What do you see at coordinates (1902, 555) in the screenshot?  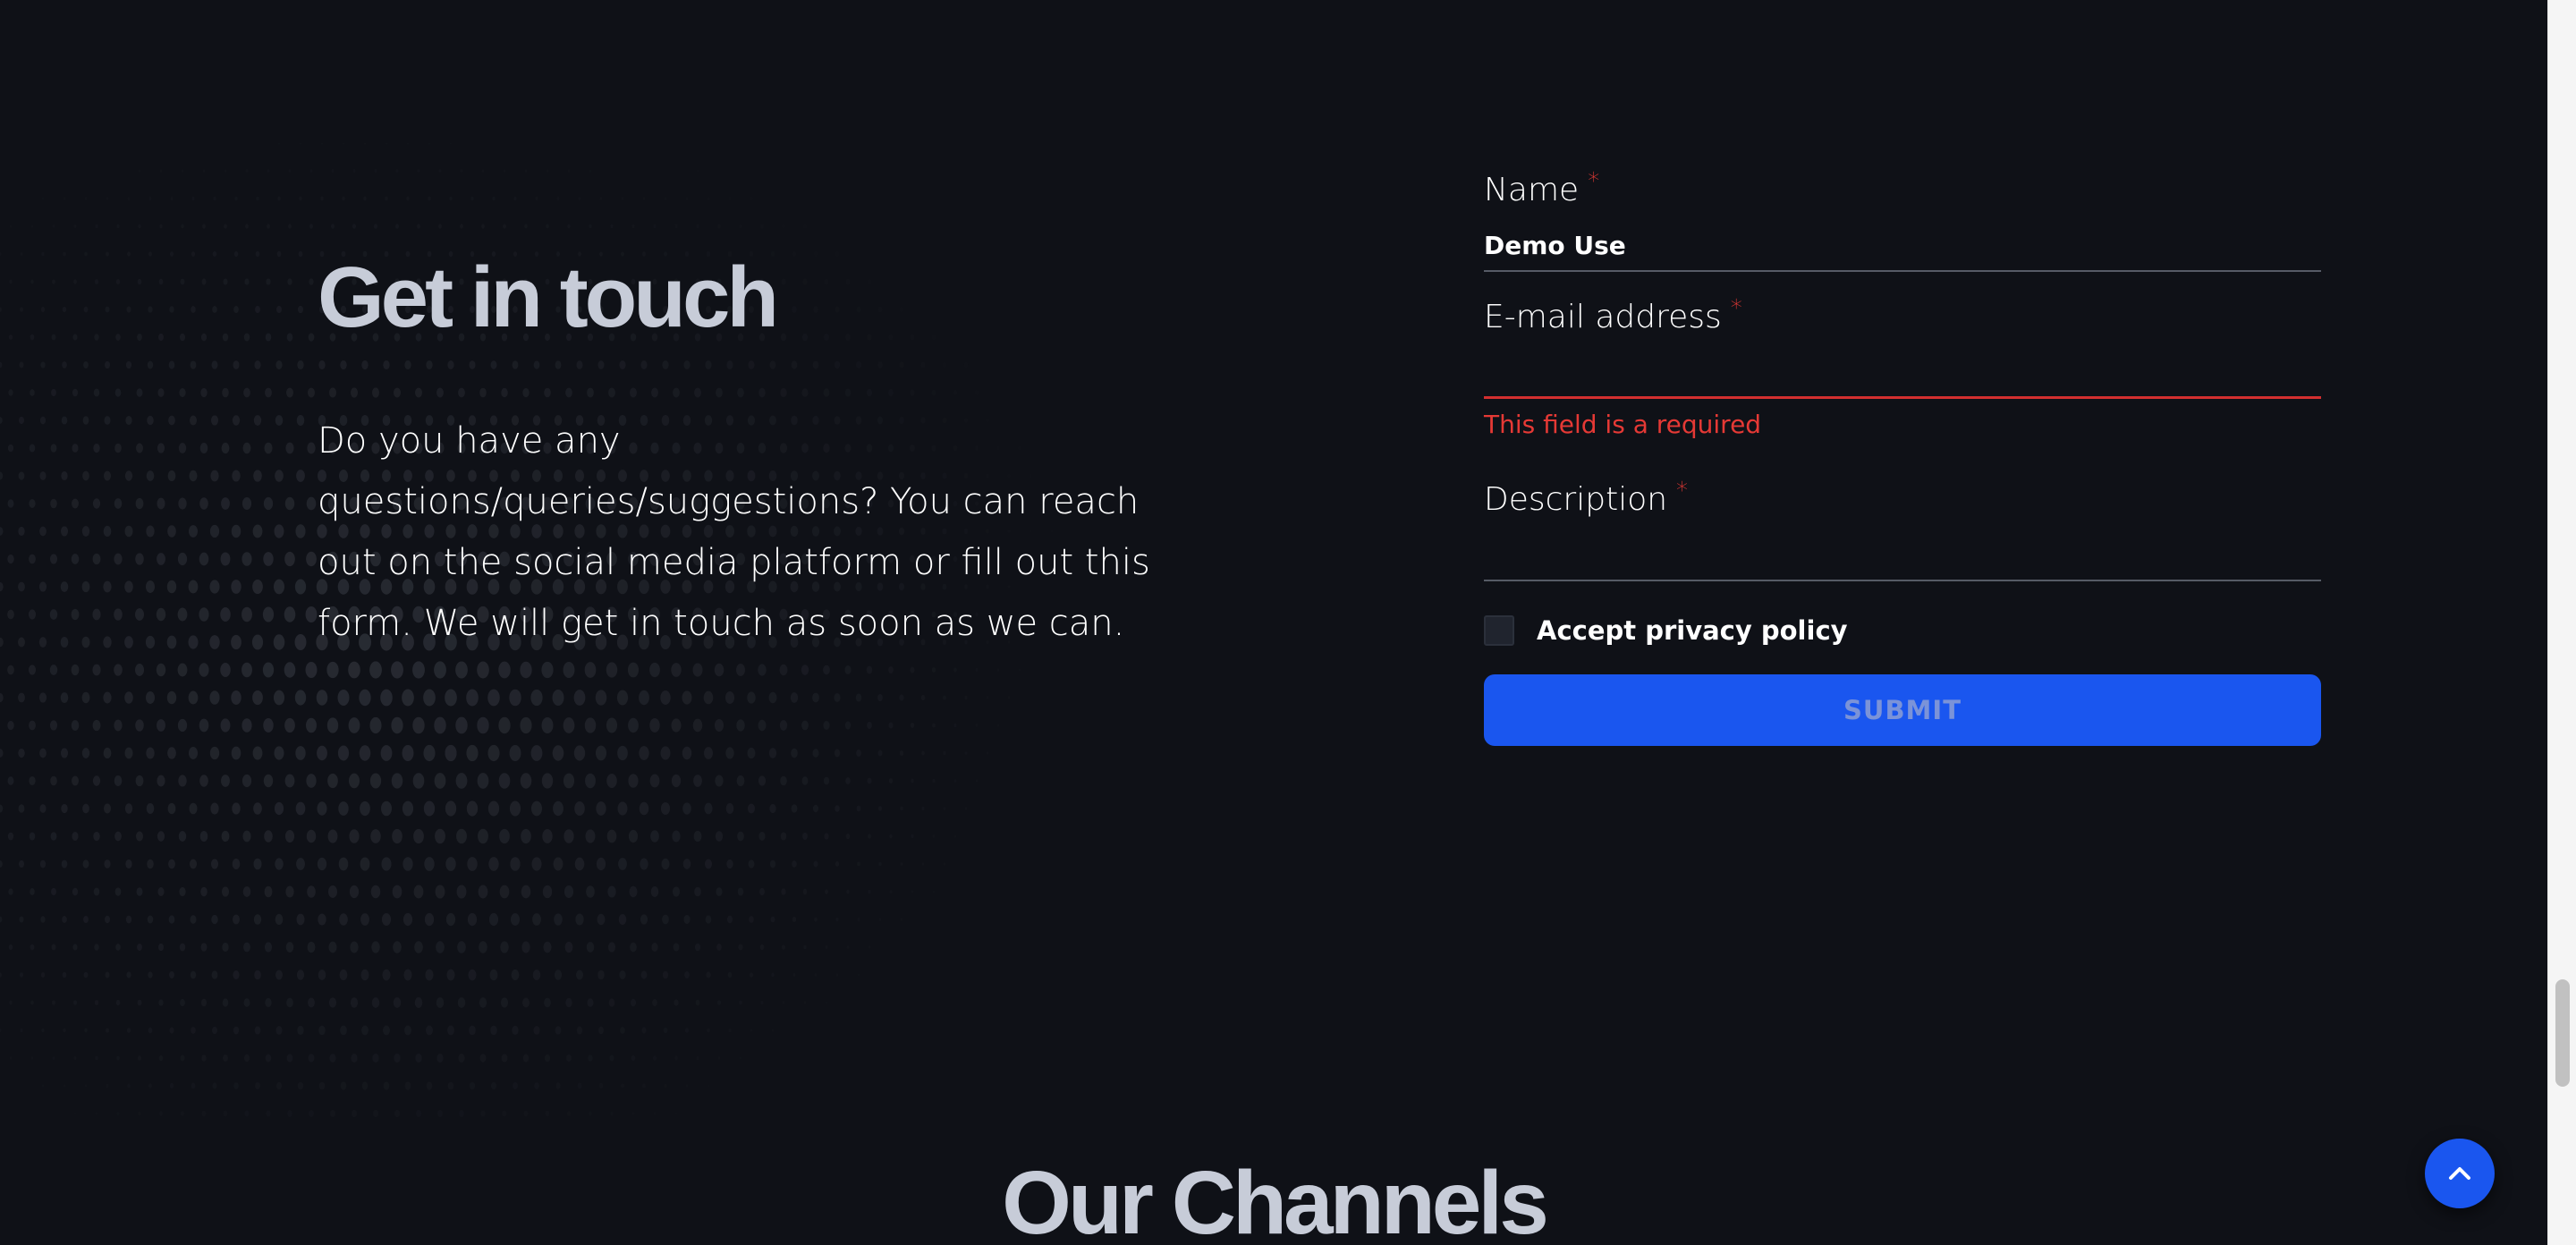 I see `description-input` at bounding box center [1902, 555].